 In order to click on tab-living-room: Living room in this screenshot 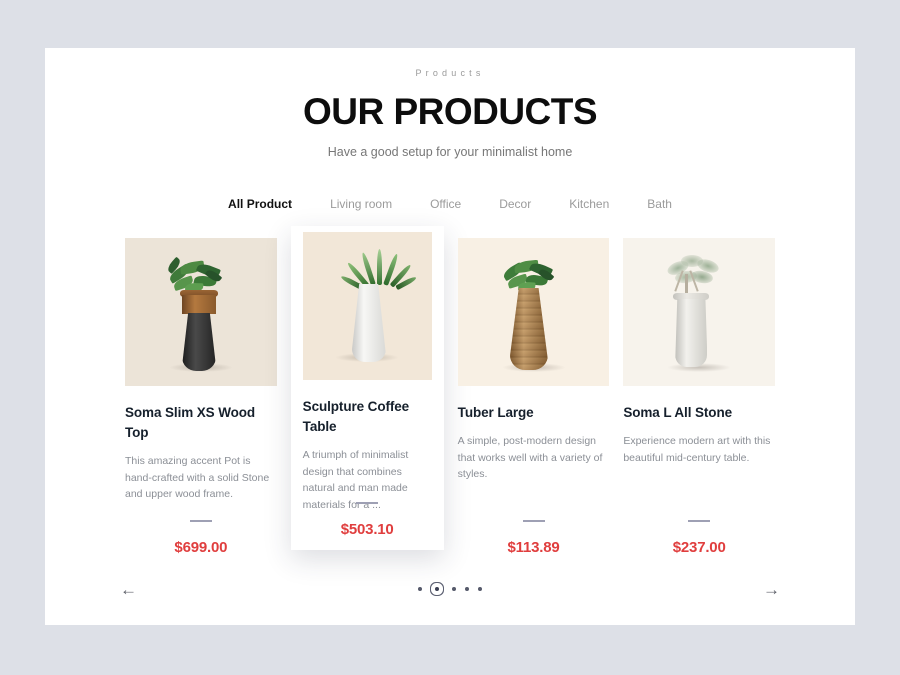, I will do `click(361, 204)`.